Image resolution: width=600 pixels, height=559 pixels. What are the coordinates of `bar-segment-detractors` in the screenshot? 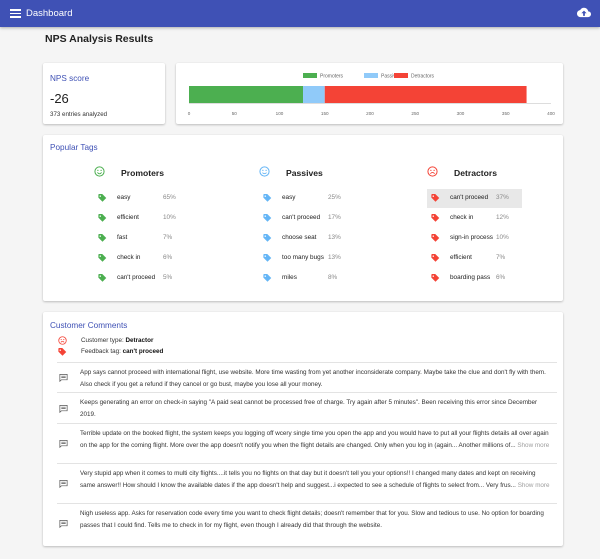 It's located at (425, 94).